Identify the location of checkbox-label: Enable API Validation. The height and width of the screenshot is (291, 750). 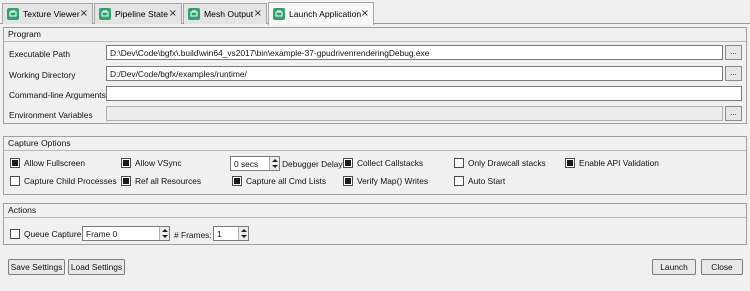
(619, 163).